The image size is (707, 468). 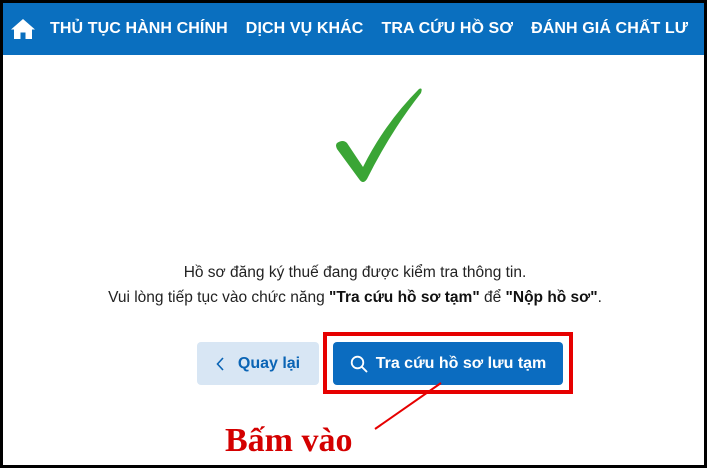 I want to click on message-line-2-mid: để, so click(x=492, y=297).